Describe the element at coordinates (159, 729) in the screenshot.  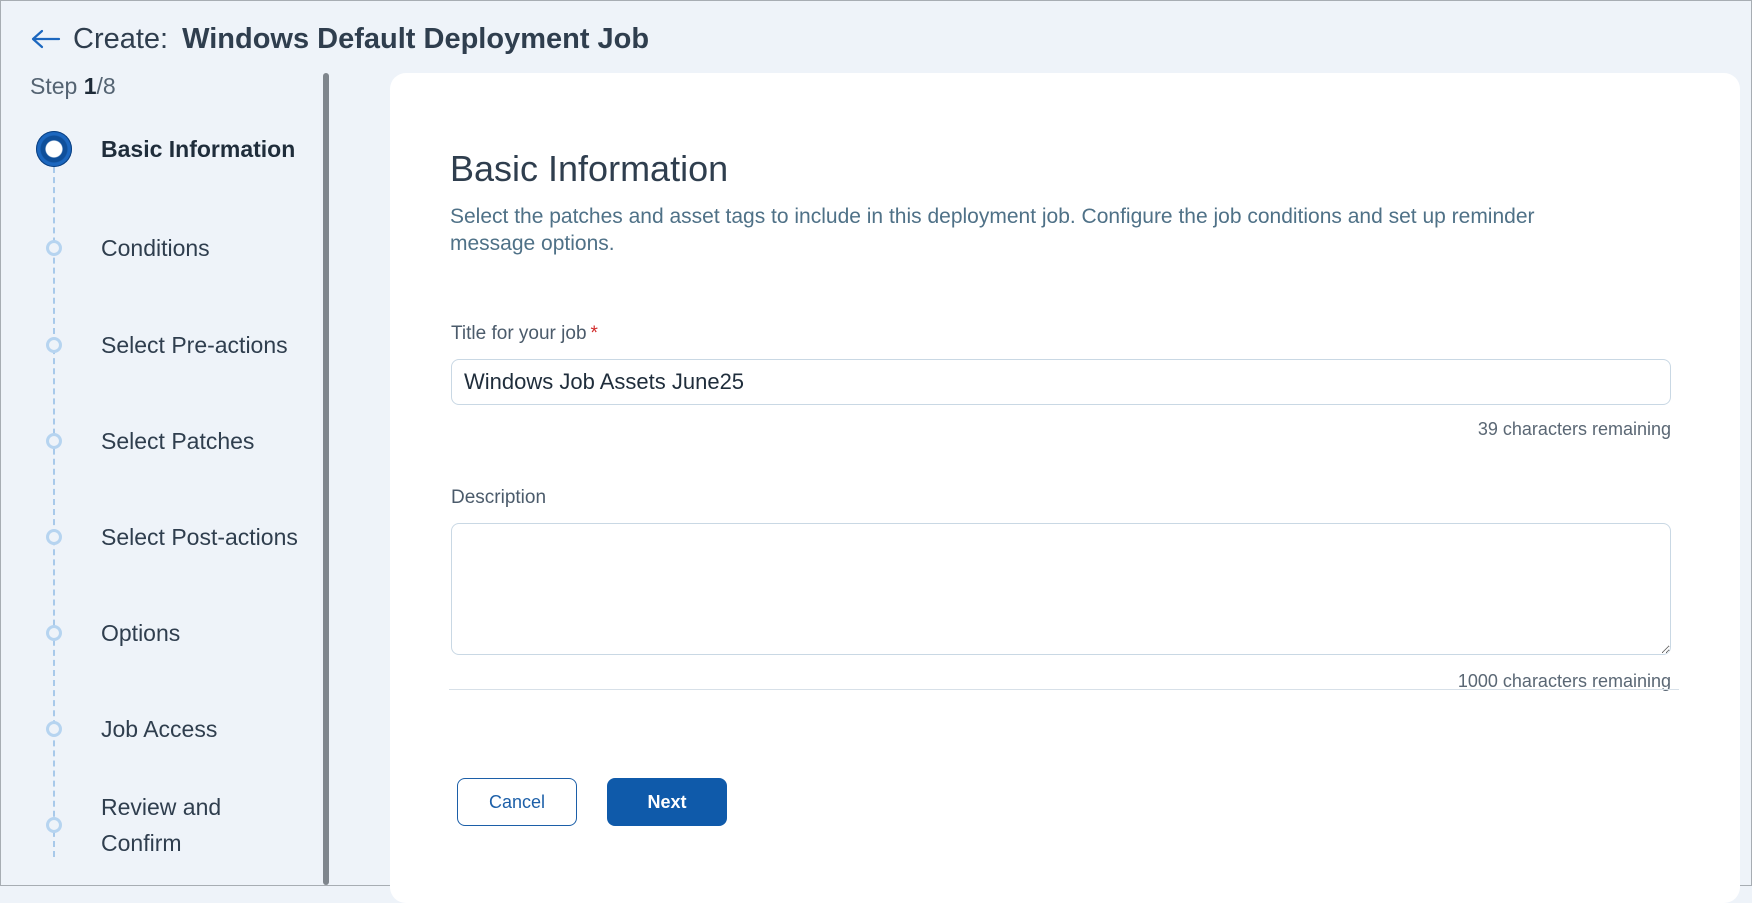
I see `step-label: Job Access` at that location.